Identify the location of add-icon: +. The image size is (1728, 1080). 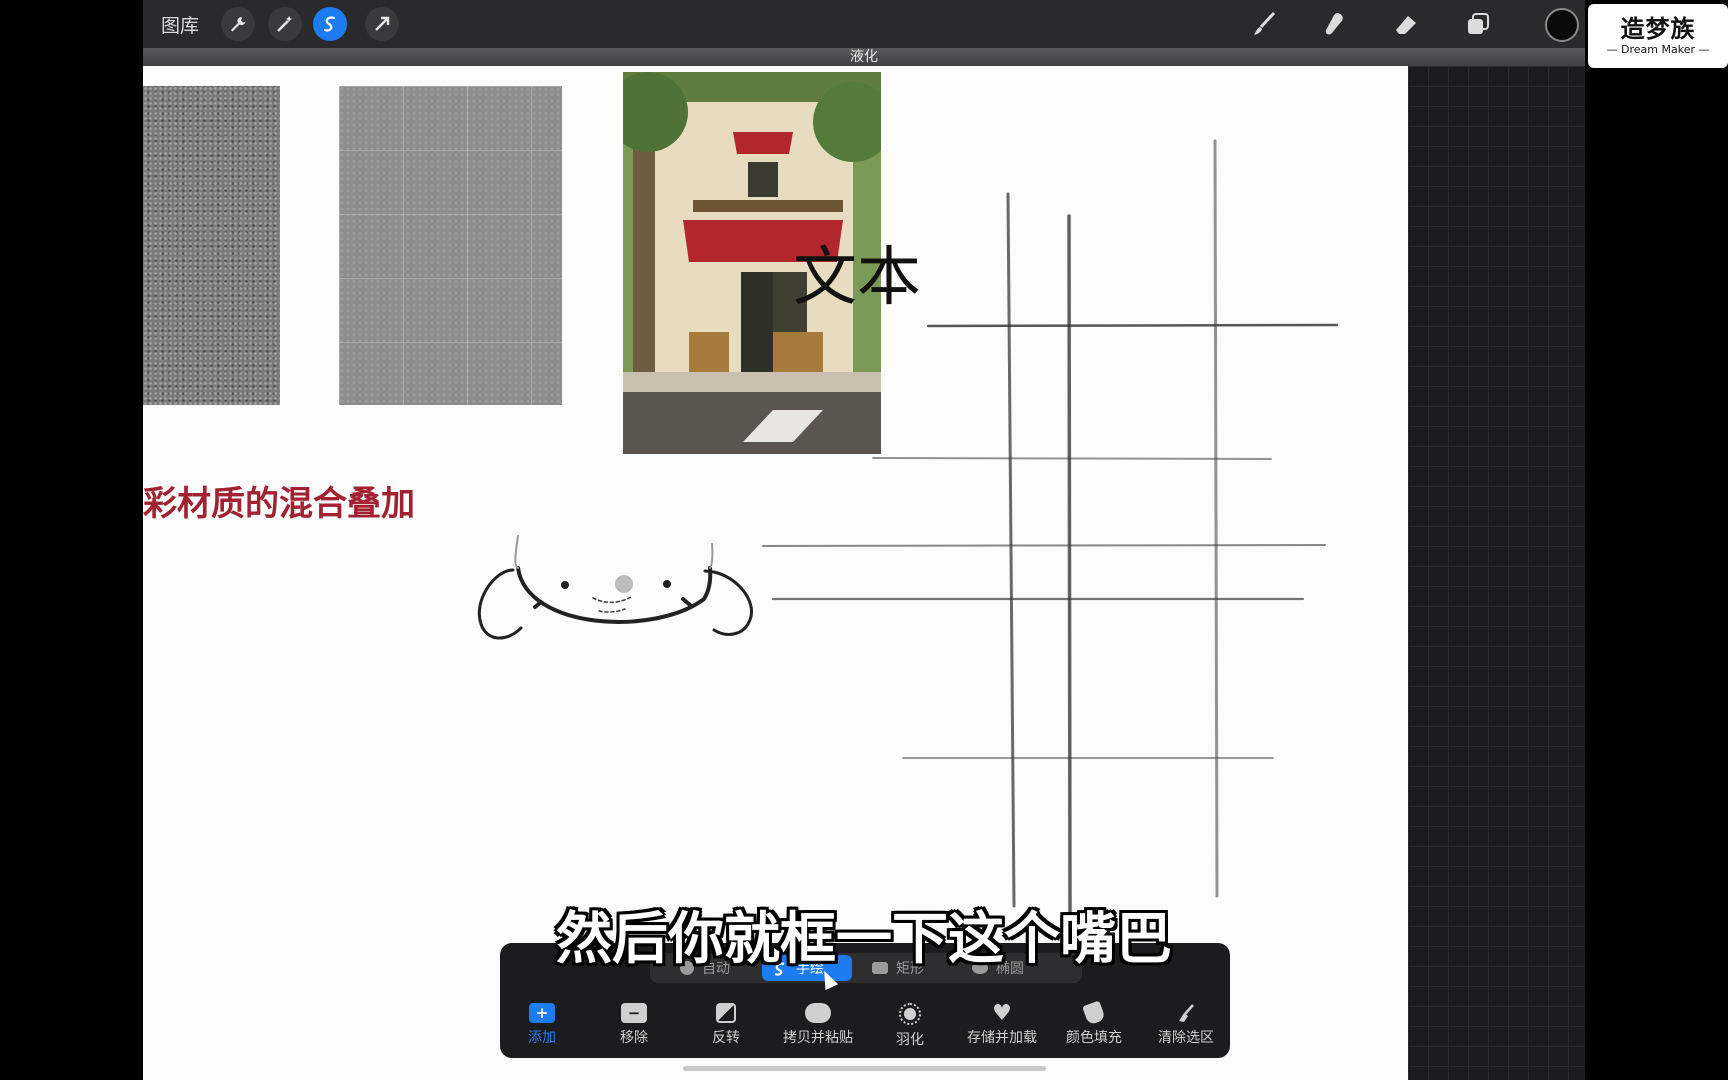
(542, 1013).